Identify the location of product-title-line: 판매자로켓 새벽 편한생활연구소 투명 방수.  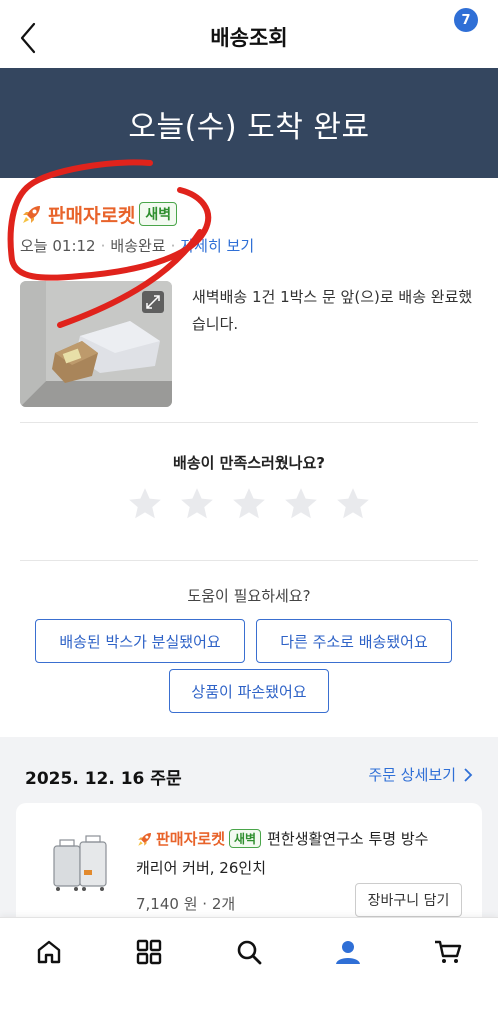
(282, 838).